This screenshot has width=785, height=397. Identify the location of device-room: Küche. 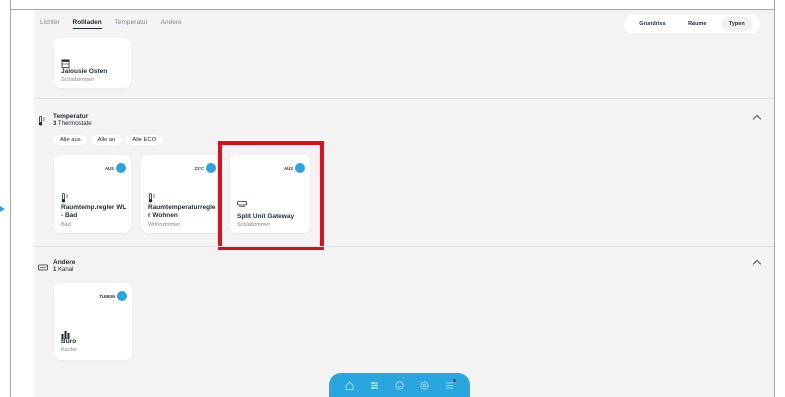
(69, 350).